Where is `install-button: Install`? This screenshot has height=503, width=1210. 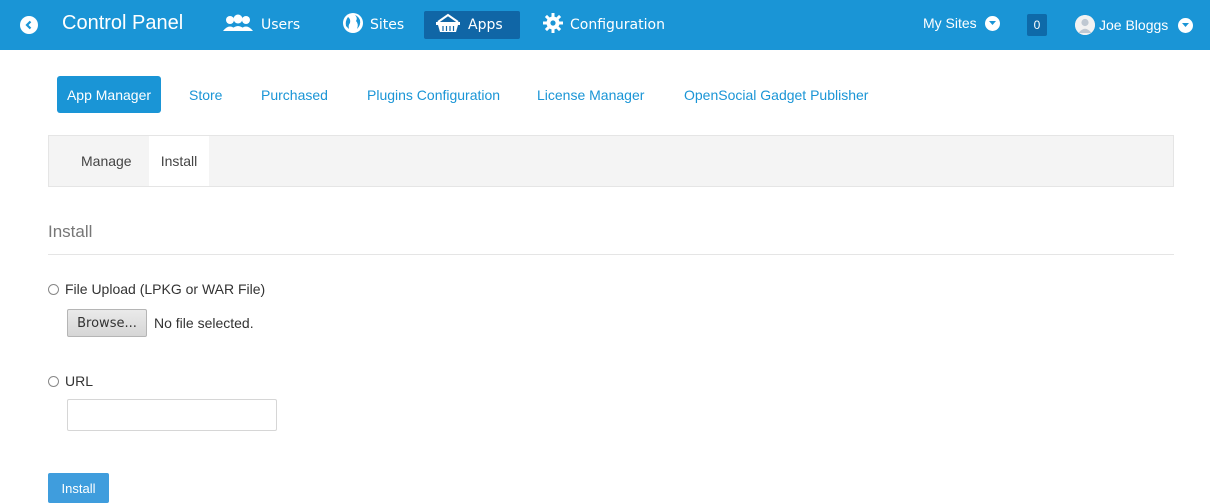
install-button: Install is located at coordinates (78, 488).